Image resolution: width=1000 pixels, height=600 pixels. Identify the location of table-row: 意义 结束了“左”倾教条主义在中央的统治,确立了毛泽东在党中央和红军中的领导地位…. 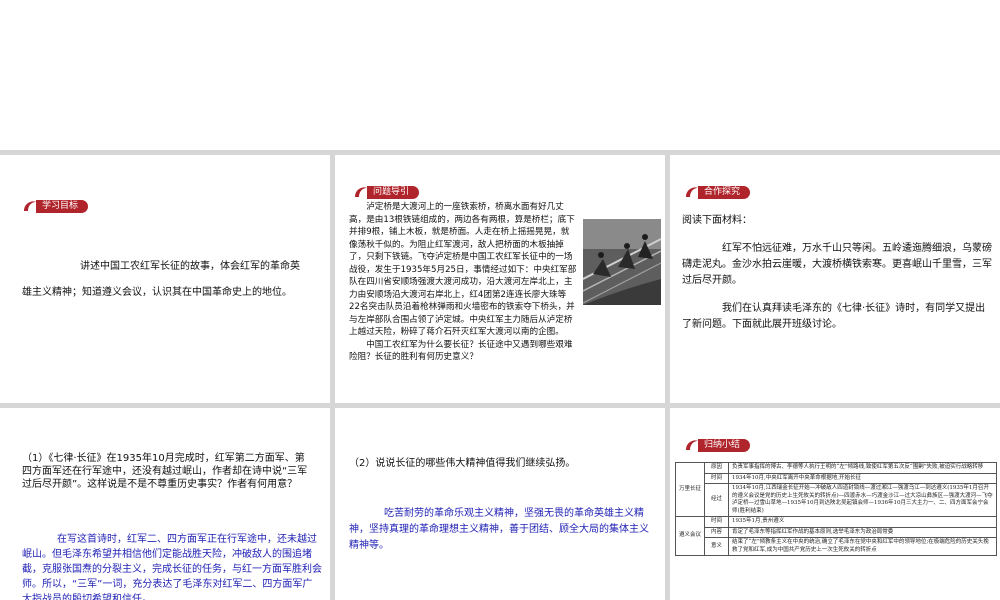
(836, 546).